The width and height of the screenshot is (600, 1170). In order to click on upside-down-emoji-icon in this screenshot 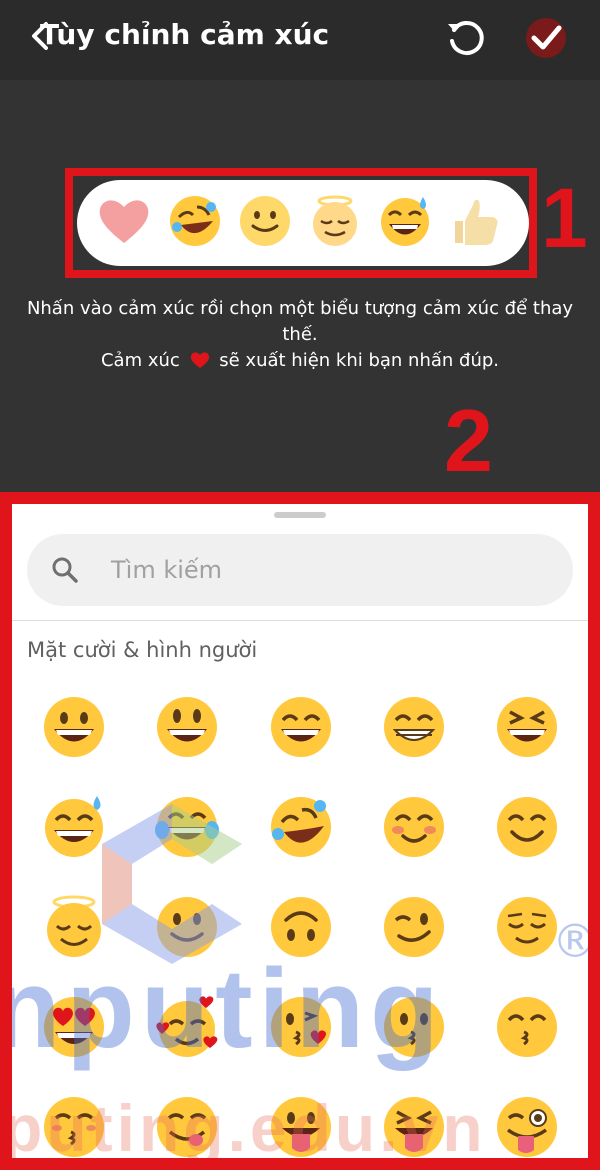, I will do `click(301, 927)`.